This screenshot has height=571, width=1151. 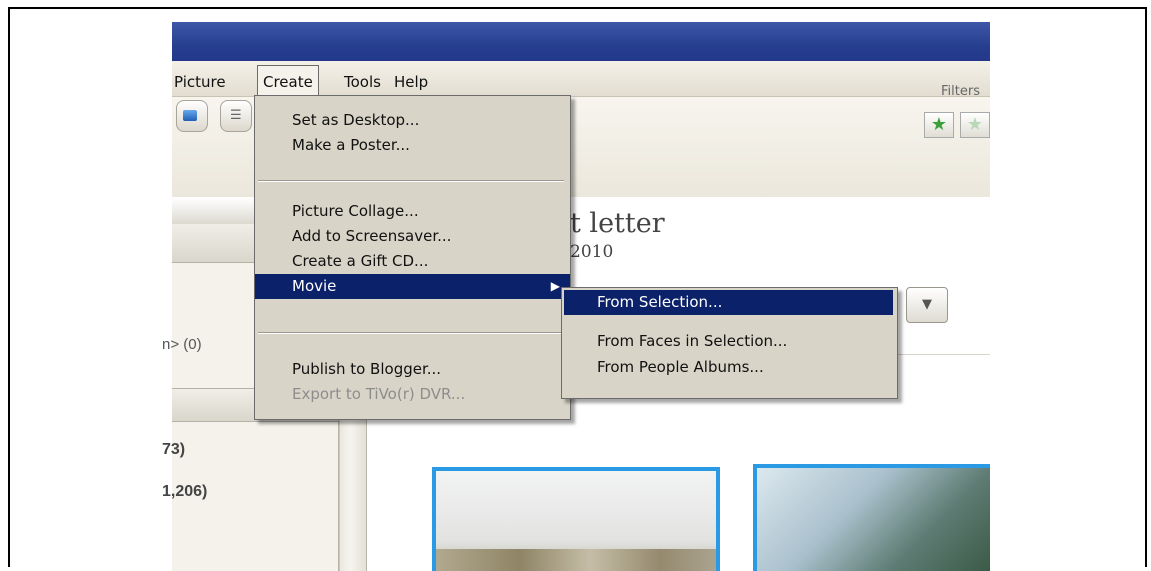 I want to click on album-date: 2010, so click(x=592, y=252).